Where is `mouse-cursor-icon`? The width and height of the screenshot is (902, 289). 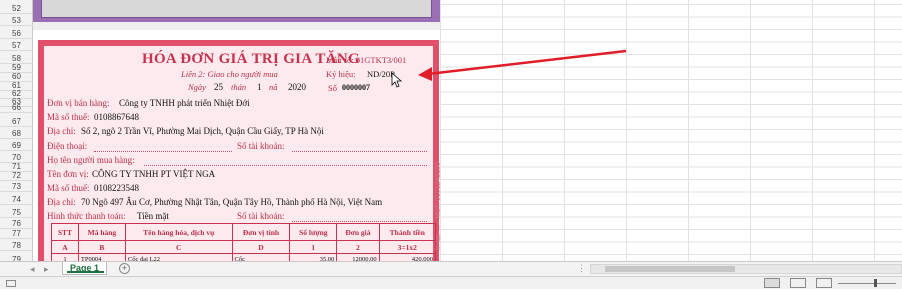 mouse-cursor-icon is located at coordinates (397, 80).